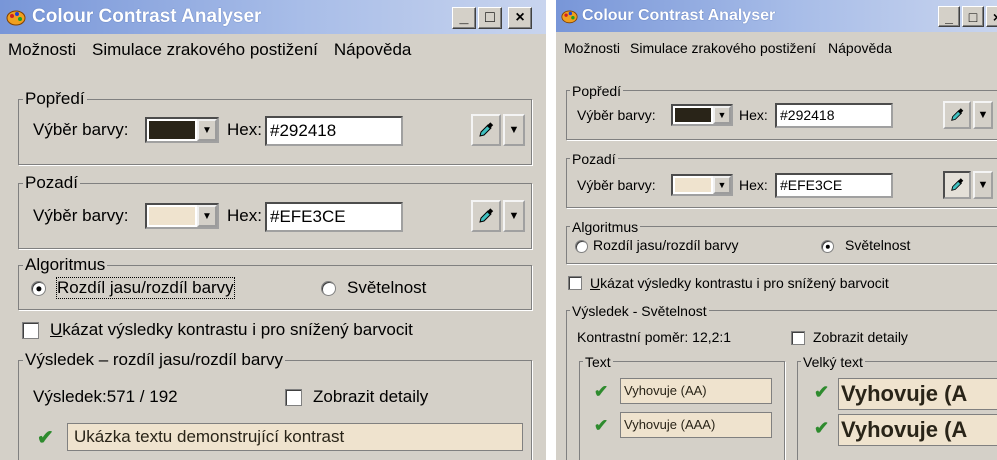 The width and height of the screenshot is (997, 460). Describe the element at coordinates (295, 437) in the screenshot. I see `contrast-sample-text: Ukázka textu demonstrující kontrast` at that location.